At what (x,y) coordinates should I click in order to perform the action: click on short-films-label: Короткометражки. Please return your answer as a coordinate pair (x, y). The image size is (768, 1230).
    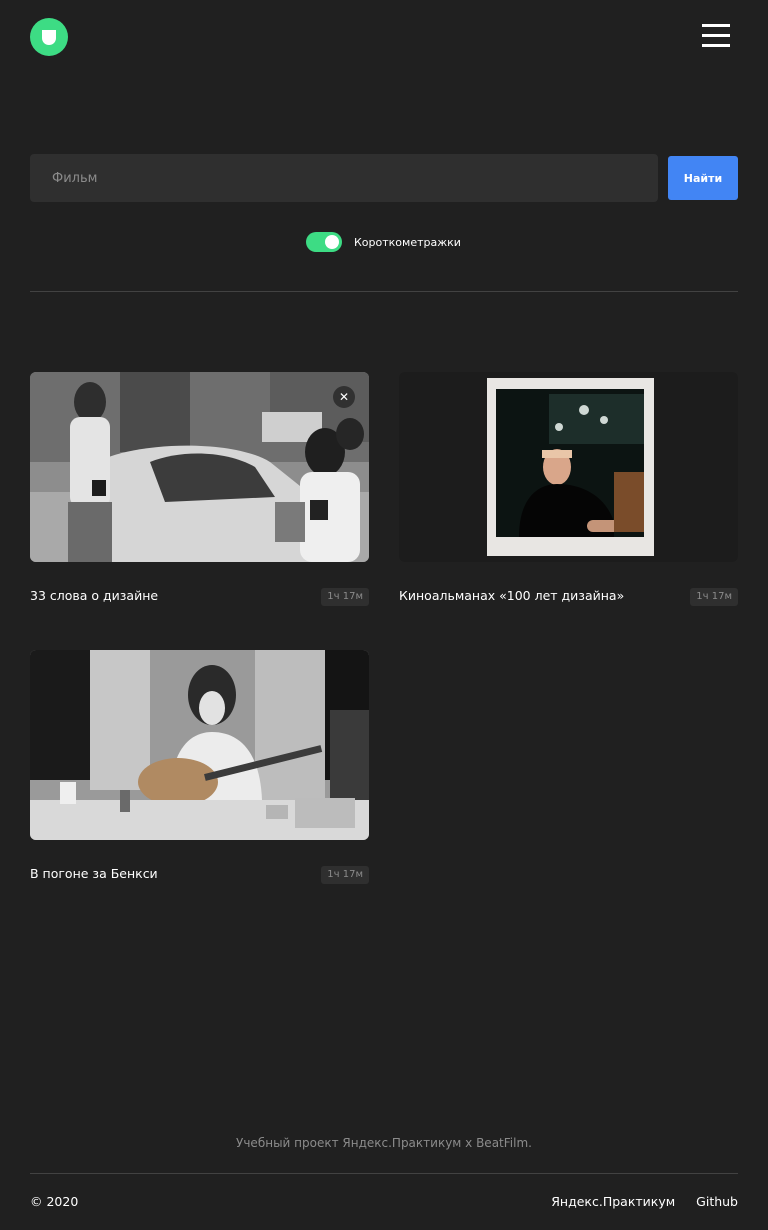
    Looking at the image, I should click on (407, 242).